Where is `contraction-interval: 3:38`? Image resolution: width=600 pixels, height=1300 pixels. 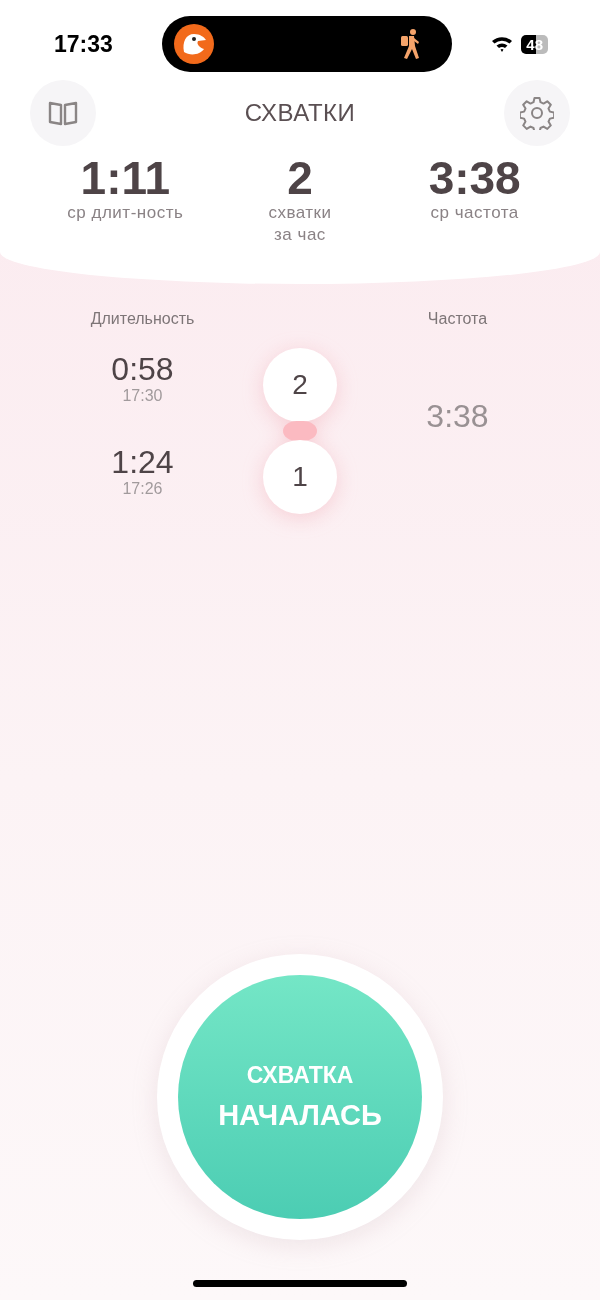 contraction-interval: 3:38 is located at coordinates (457, 416).